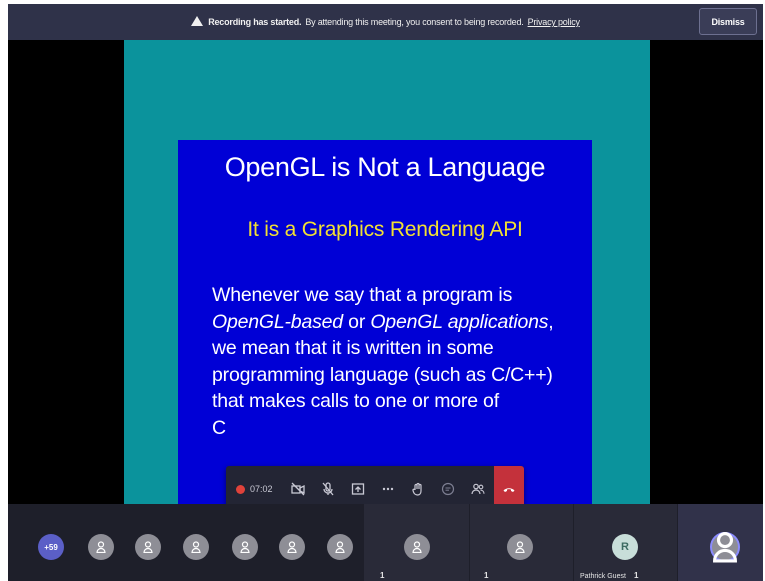 This screenshot has height=581, width=765. Describe the element at coordinates (328, 489) in the screenshot. I see `mic-off-icon` at that location.